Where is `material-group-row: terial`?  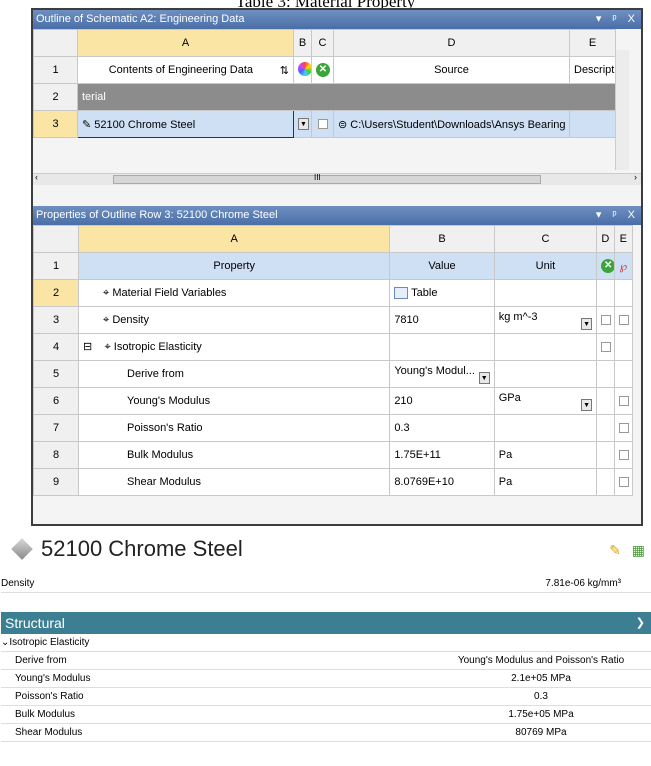 material-group-row: terial is located at coordinates (346, 97).